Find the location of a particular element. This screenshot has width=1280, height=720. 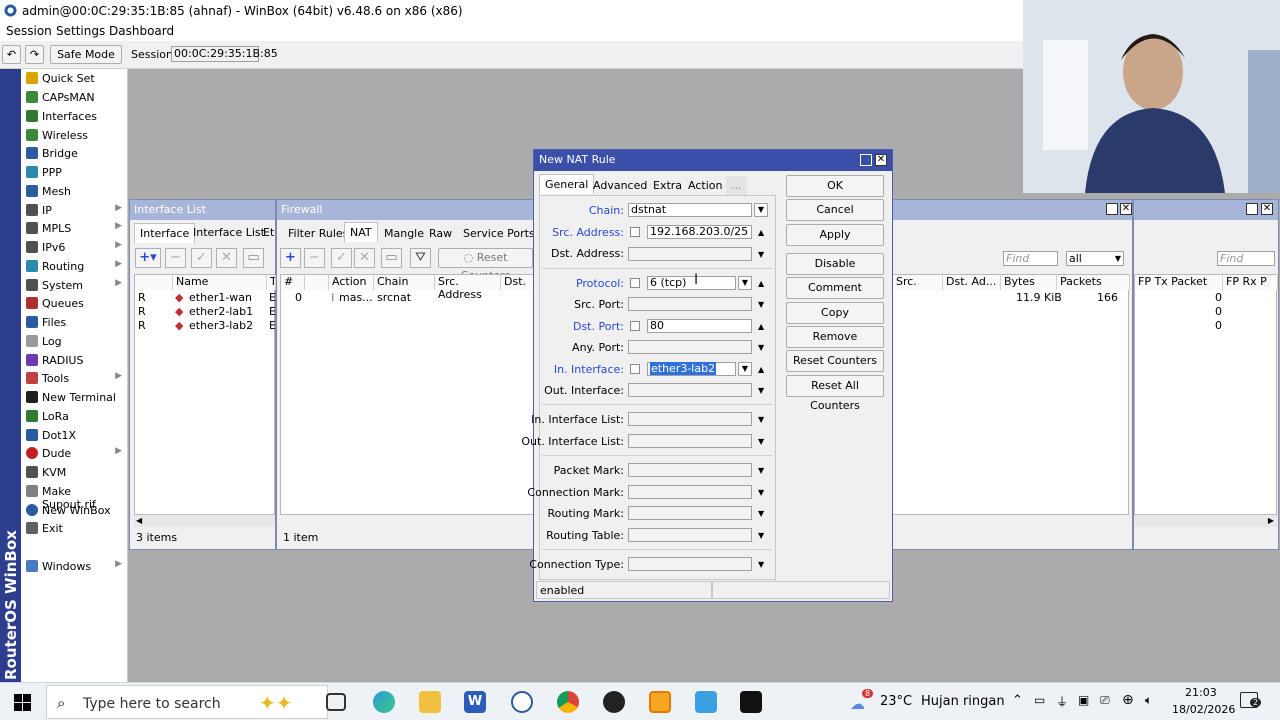

sidebar-item-lora: LoRa is located at coordinates (76, 416).